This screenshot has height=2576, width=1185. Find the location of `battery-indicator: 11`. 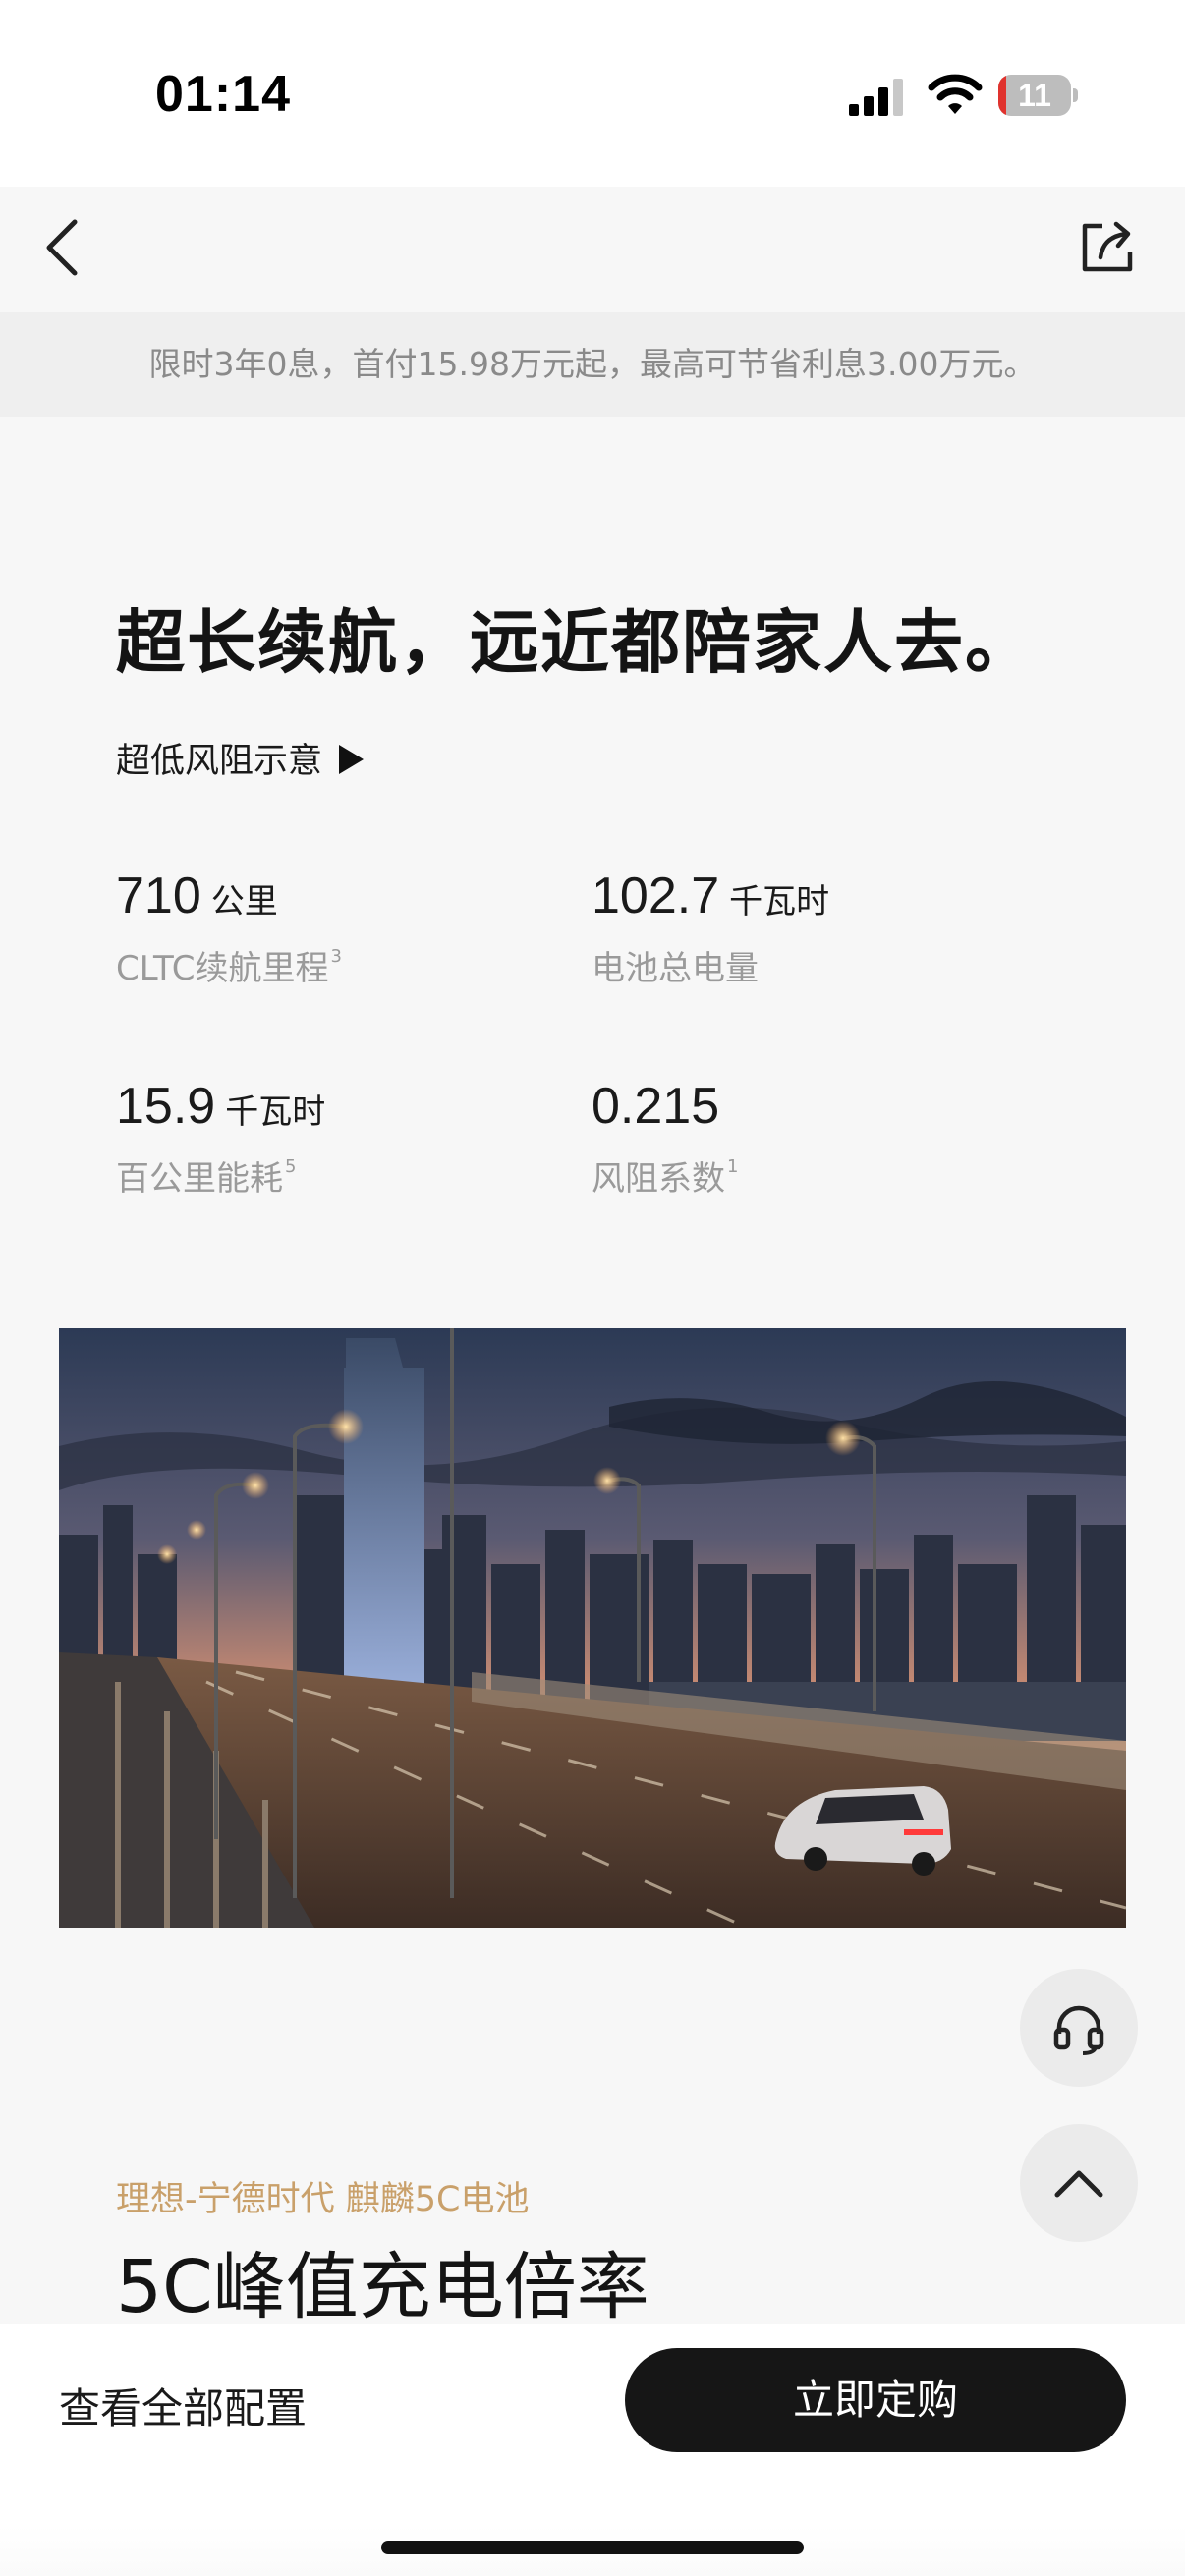

battery-indicator: 11 is located at coordinates (1038, 95).